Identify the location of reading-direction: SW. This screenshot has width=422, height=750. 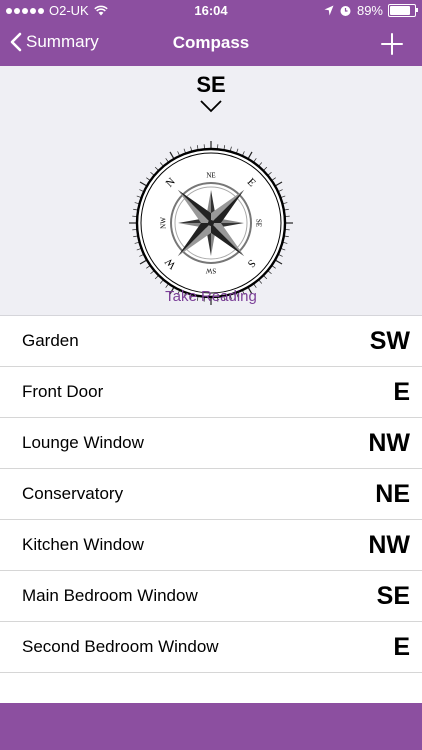
(389, 340).